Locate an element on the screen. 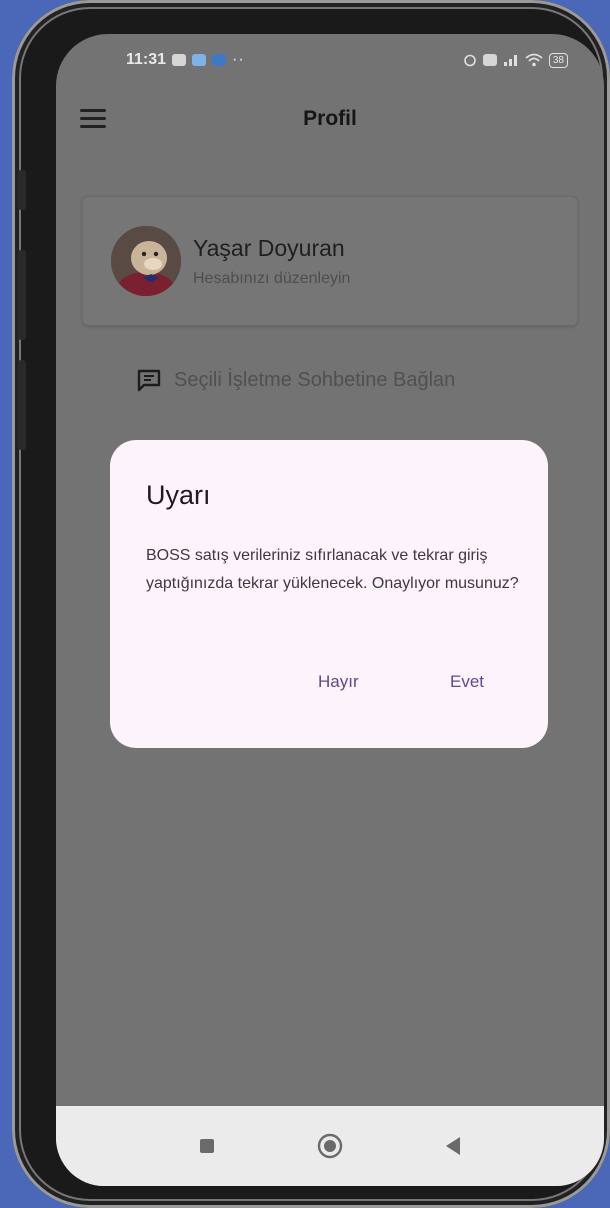 The height and width of the screenshot is (1208, 610). profile-edit-hint: Hesabınızı düzenleyin is located at coordinates (272, 278).